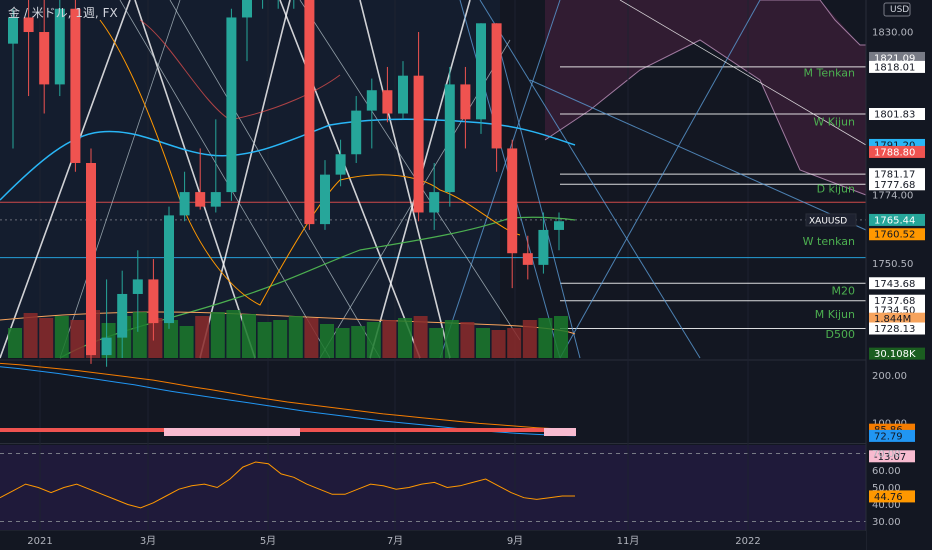 This screenshot has height=550, width=932. What do you see at coordinates (899, 10) in the screenshot?
I see `currency-label: USD` at bounding box center [899, 10].